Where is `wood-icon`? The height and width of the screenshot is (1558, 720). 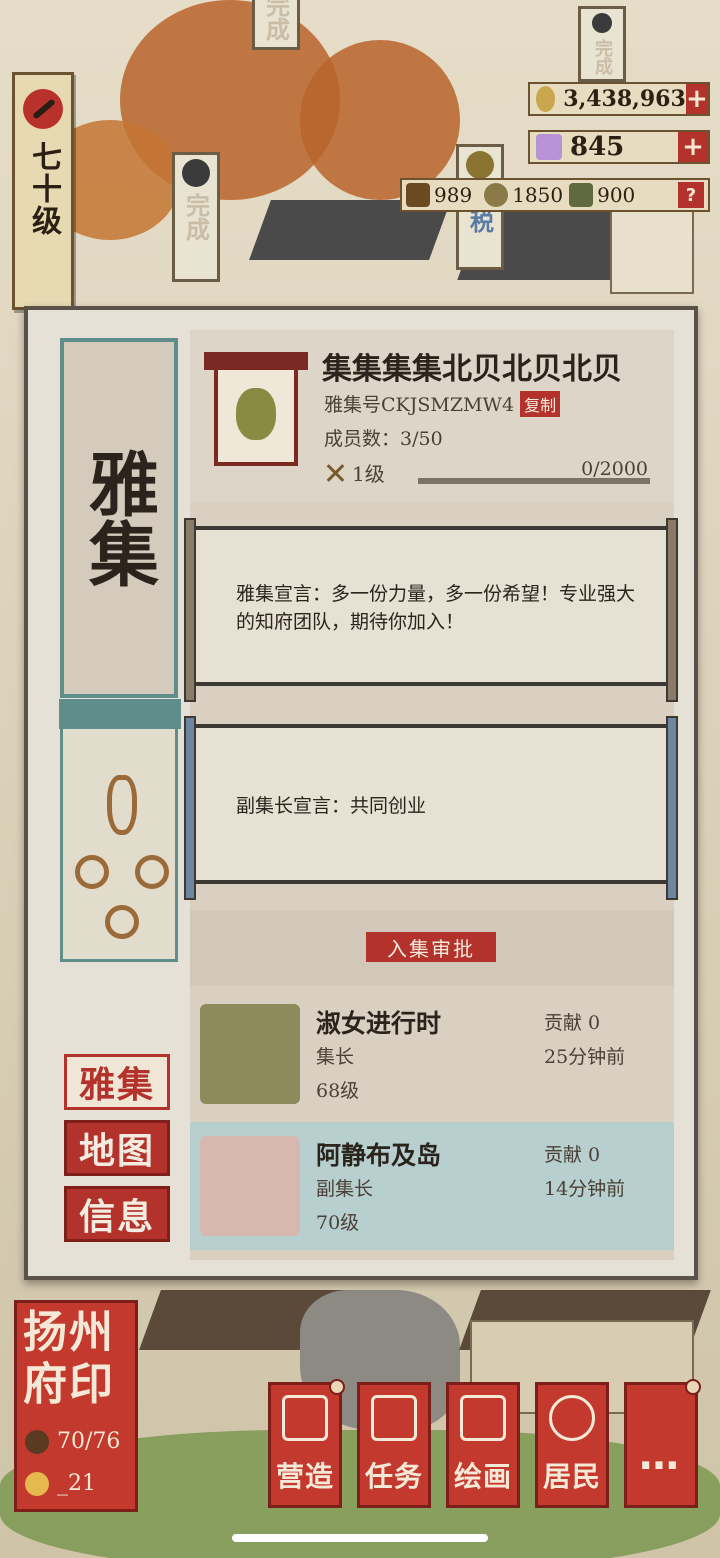
wood-icon is located at coordinates (418, 195).